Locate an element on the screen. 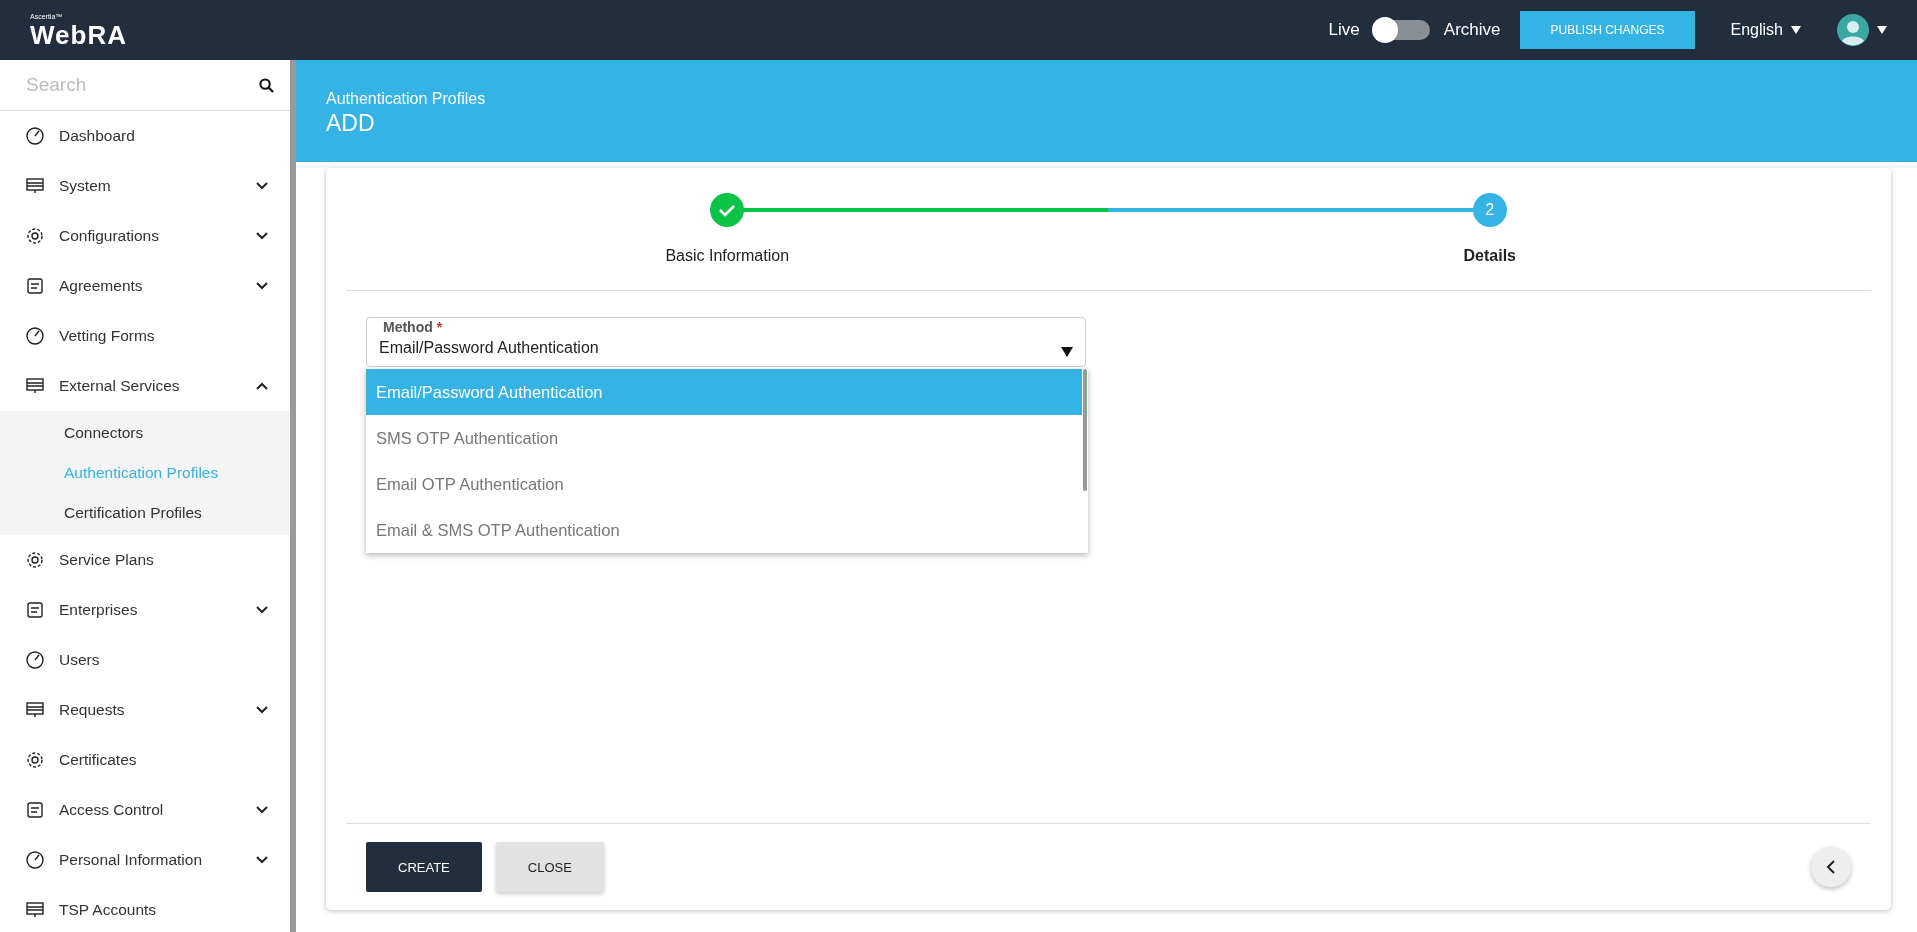 The width and height of the screenshot is (1917, 932). search-icon is located at coordinates (266, 85).